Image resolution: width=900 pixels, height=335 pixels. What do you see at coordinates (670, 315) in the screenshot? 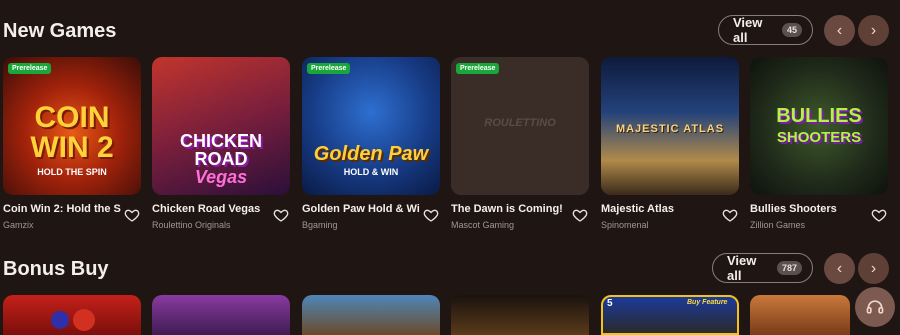
I see `bonus-game-thumbnail: 5 Buy Feature` at bounding box center [670, 315].